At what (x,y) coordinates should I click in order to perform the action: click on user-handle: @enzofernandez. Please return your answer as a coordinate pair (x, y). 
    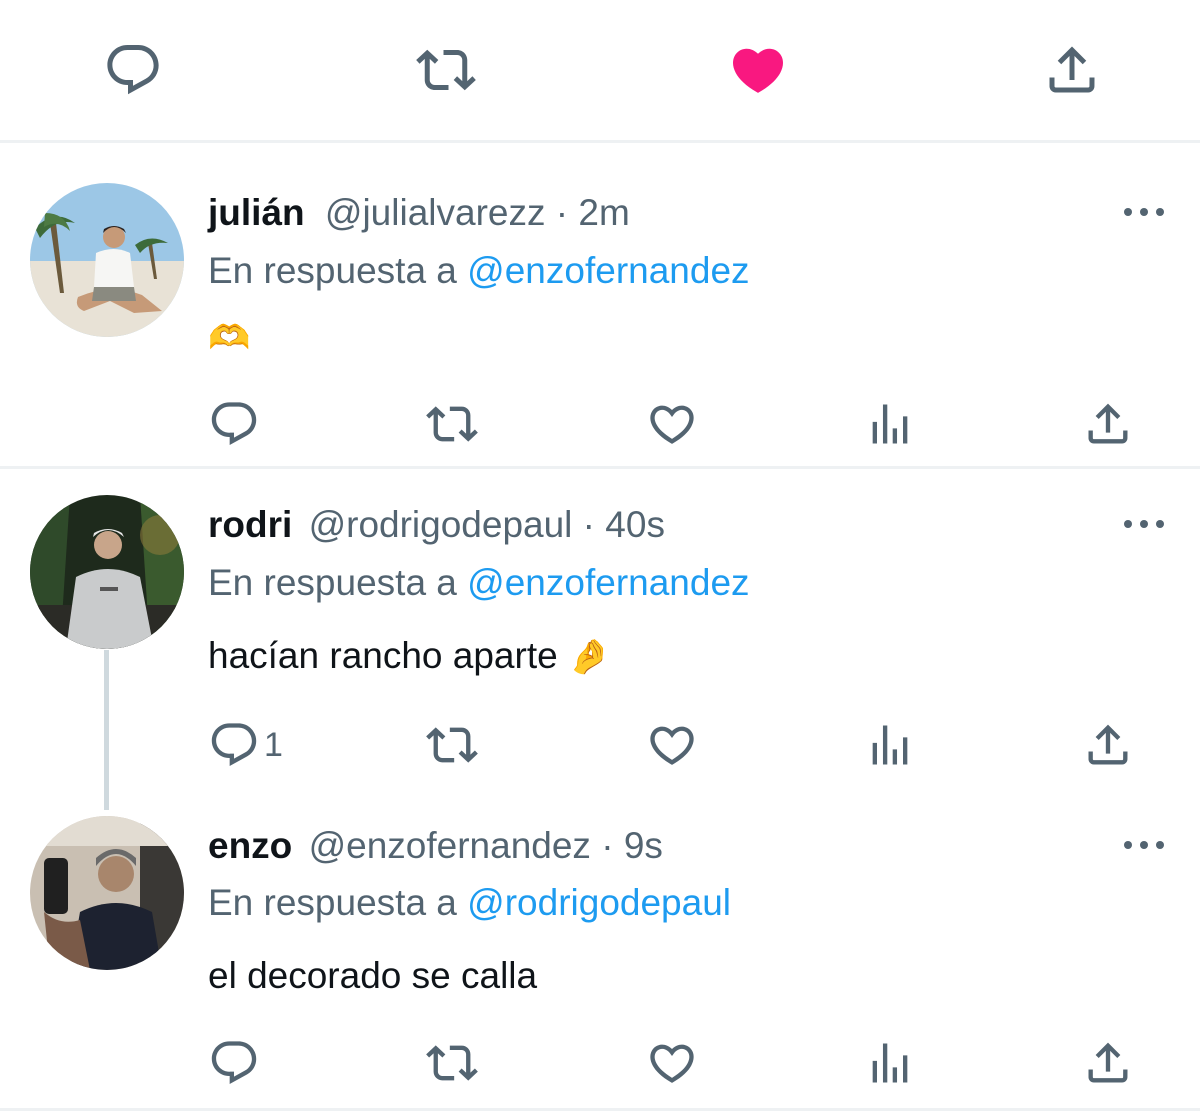
    Looking at the image, I should click on (450, 845).